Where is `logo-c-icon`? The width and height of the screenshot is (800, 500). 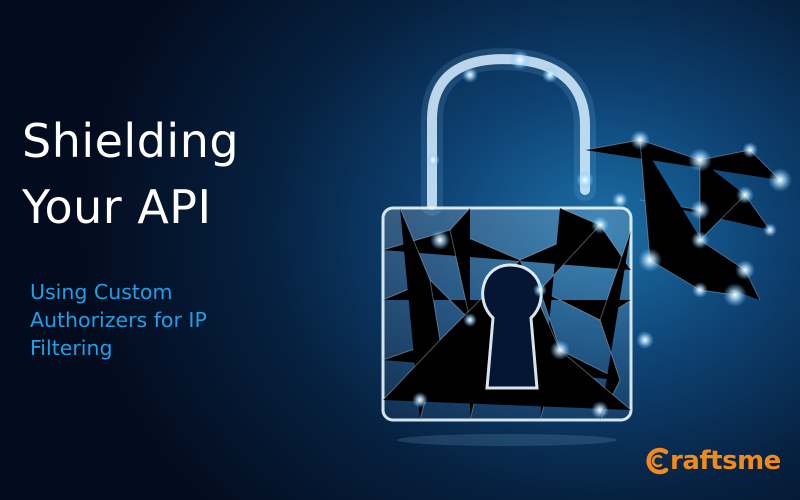
logo-c-icon is located at coordinates (657, 461).